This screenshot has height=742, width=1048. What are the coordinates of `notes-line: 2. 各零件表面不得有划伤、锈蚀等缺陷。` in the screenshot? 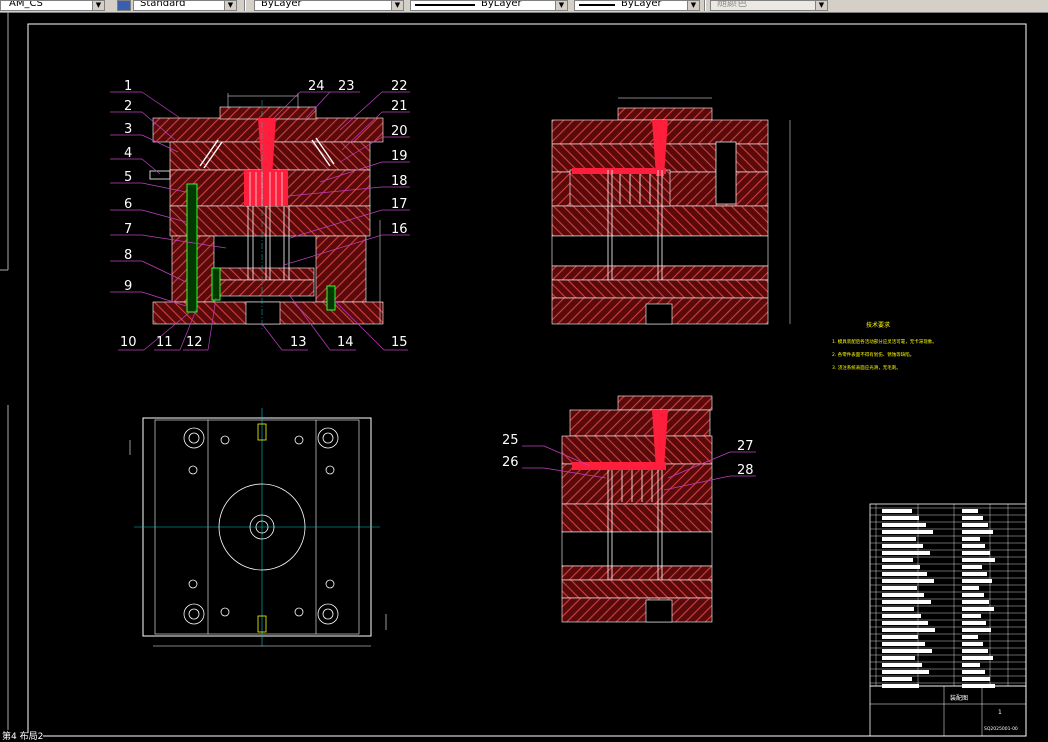 It's located at (873, 354).